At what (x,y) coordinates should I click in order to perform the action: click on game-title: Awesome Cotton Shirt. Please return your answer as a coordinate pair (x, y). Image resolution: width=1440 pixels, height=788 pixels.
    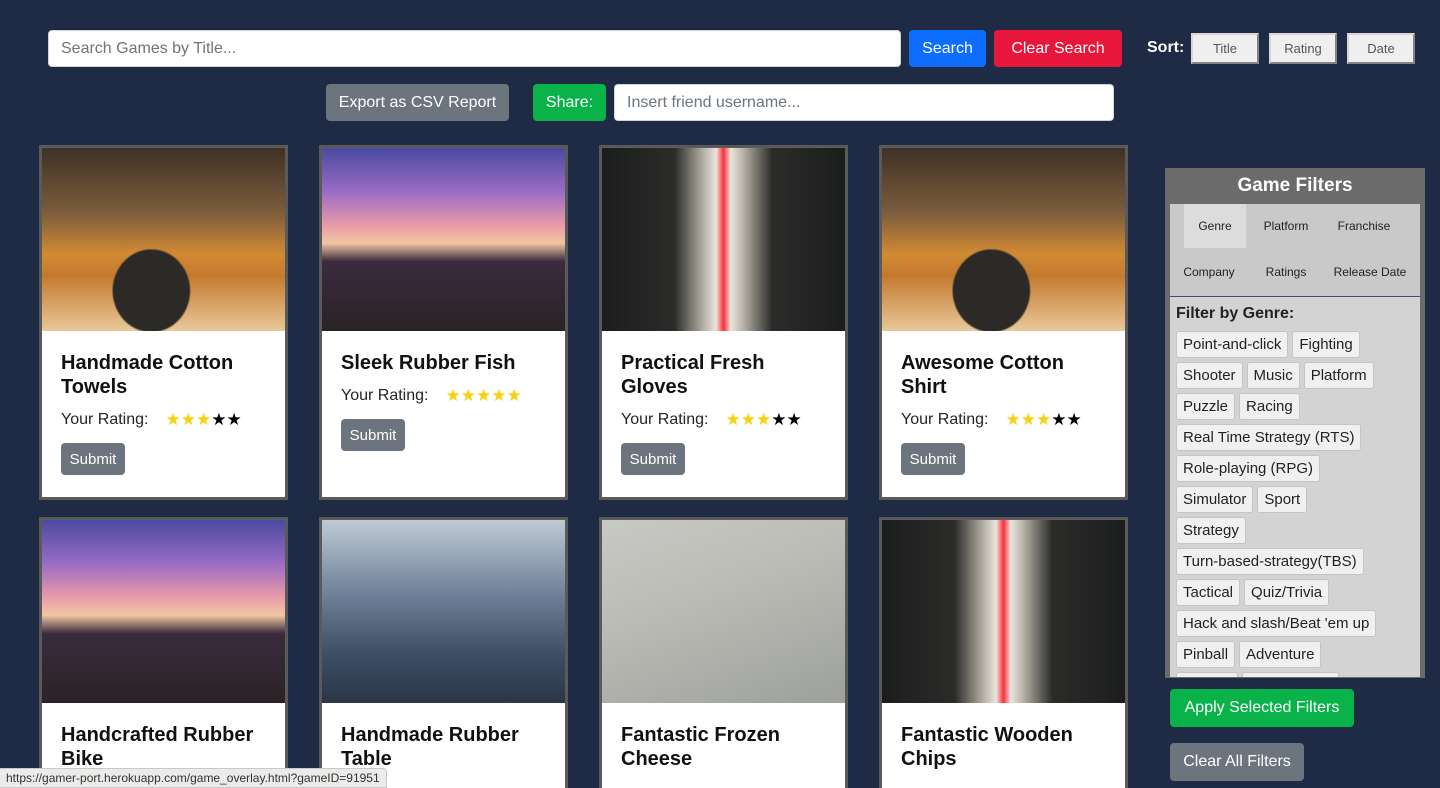
    Looking at the image, I should click on (982, 375).